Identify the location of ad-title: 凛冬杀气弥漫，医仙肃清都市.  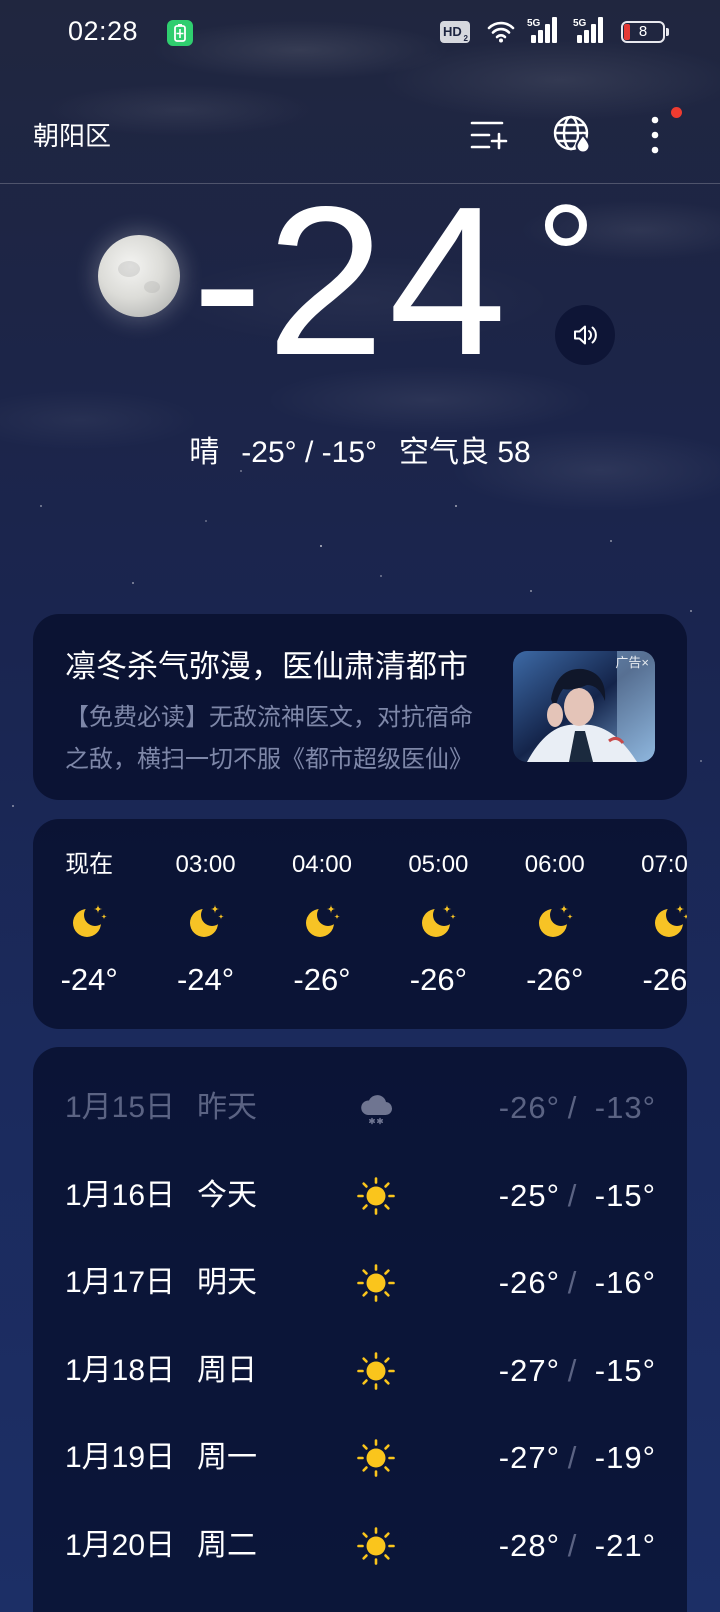
(266, 666).